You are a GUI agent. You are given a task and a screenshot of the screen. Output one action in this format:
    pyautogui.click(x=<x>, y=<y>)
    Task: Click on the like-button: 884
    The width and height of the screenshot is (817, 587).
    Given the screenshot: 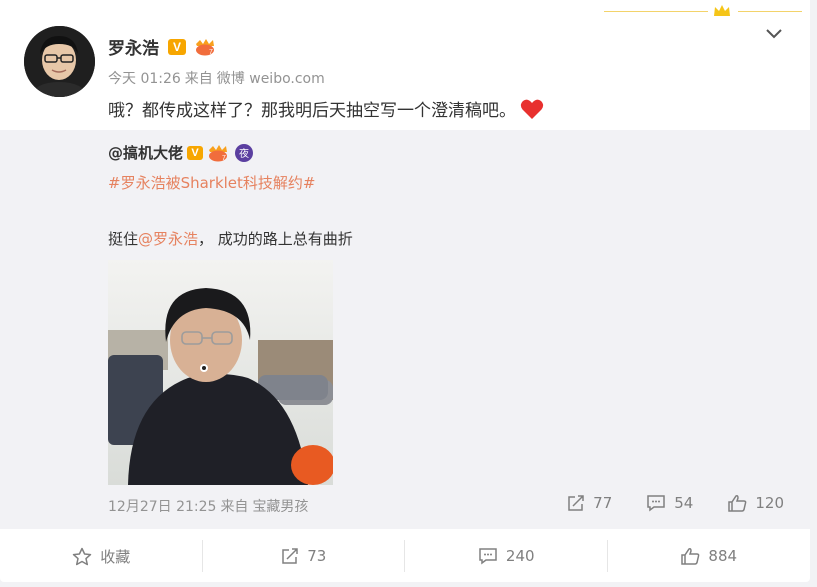 What is the action you would take?
    pyautogui.click(x=709, y=556)
    